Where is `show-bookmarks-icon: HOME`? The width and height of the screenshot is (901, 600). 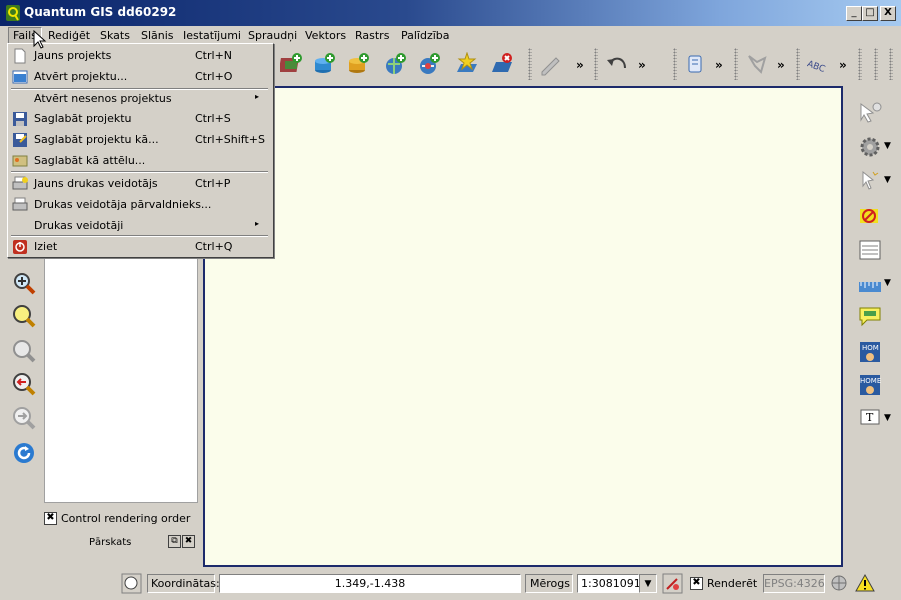 show-bookmarks-icon: HOME is located at coordinates (870, 385).